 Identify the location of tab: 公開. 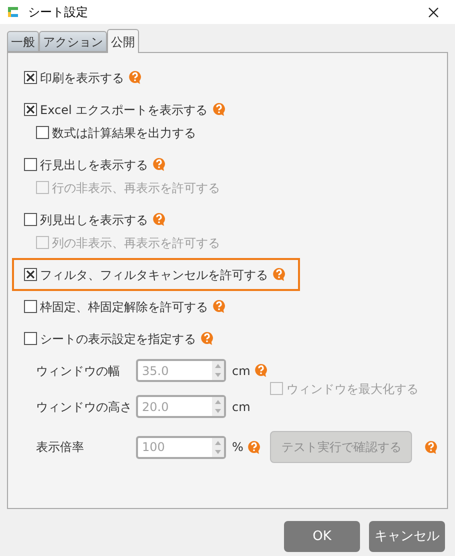
(123, 41).